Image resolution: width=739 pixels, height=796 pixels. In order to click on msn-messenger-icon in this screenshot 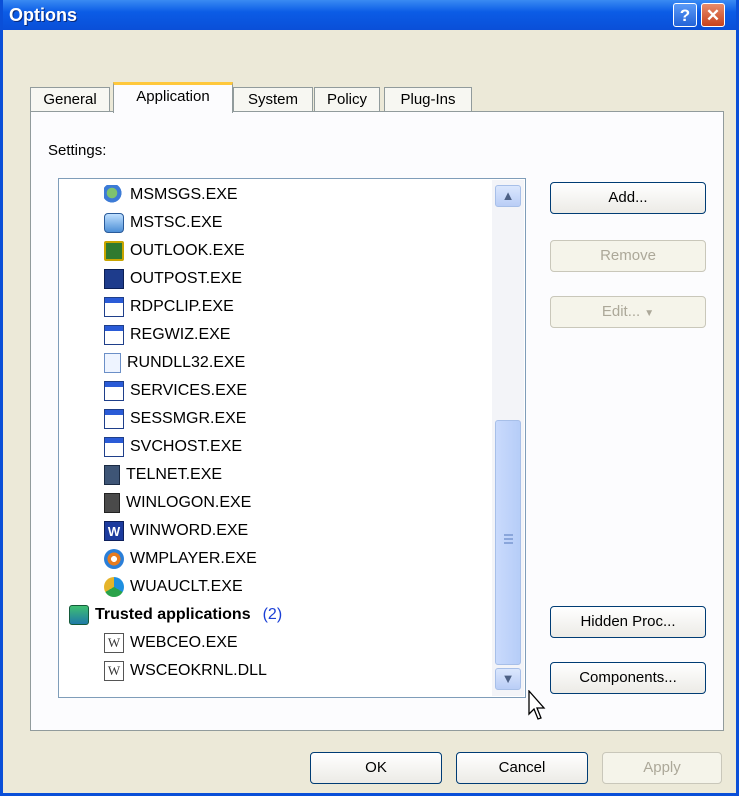, I will do `click(114, 194)`.